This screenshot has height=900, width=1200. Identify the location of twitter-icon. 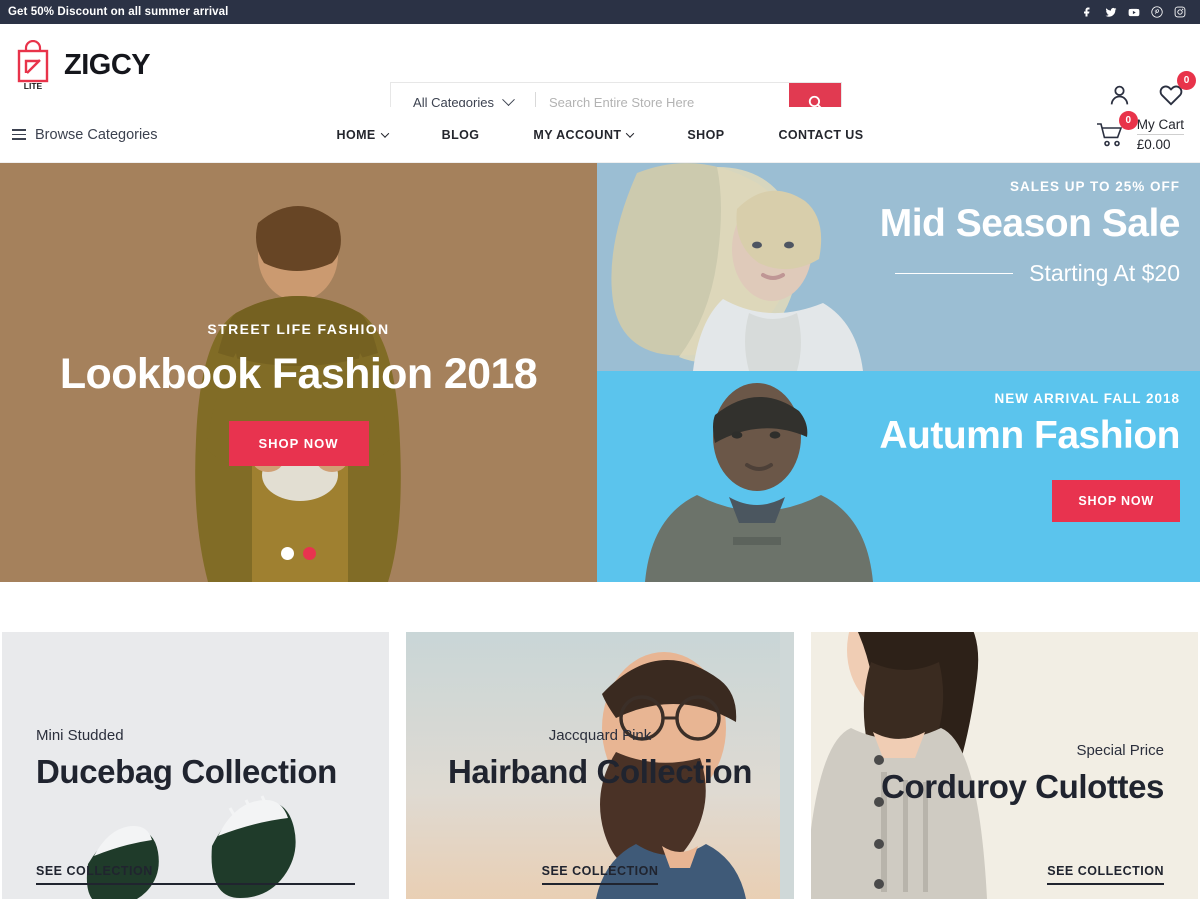
(1111, 12).